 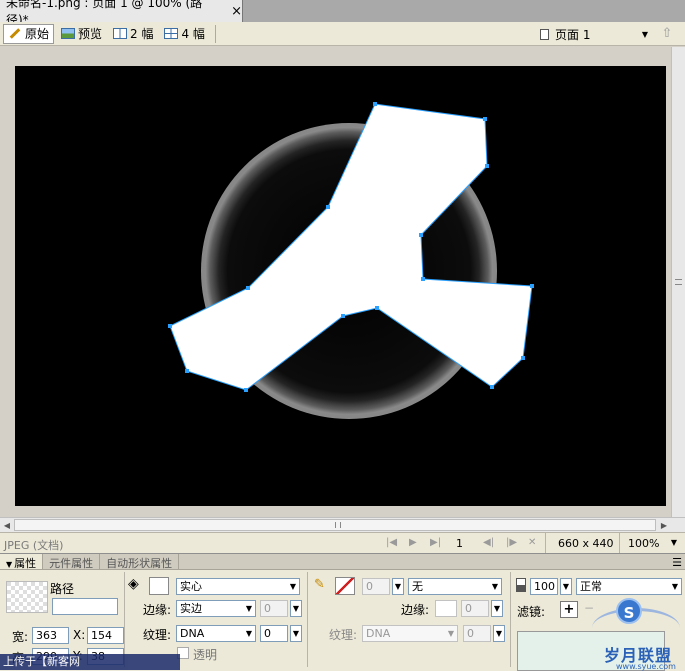 What do you see at coordinates (216, 608) in the screenshot?
I see `fill-edge-select: 实边 ▼` at bounding box center [216, 608].